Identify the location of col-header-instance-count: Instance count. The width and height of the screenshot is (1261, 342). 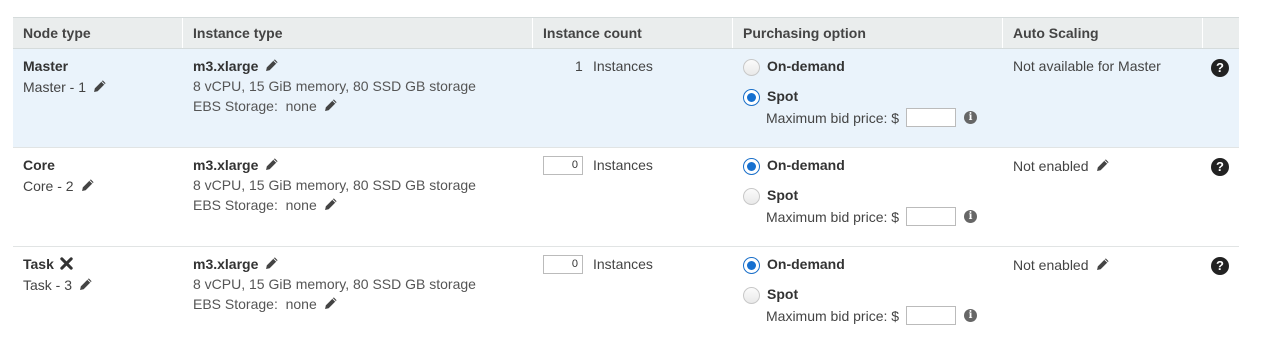
(633, 33).